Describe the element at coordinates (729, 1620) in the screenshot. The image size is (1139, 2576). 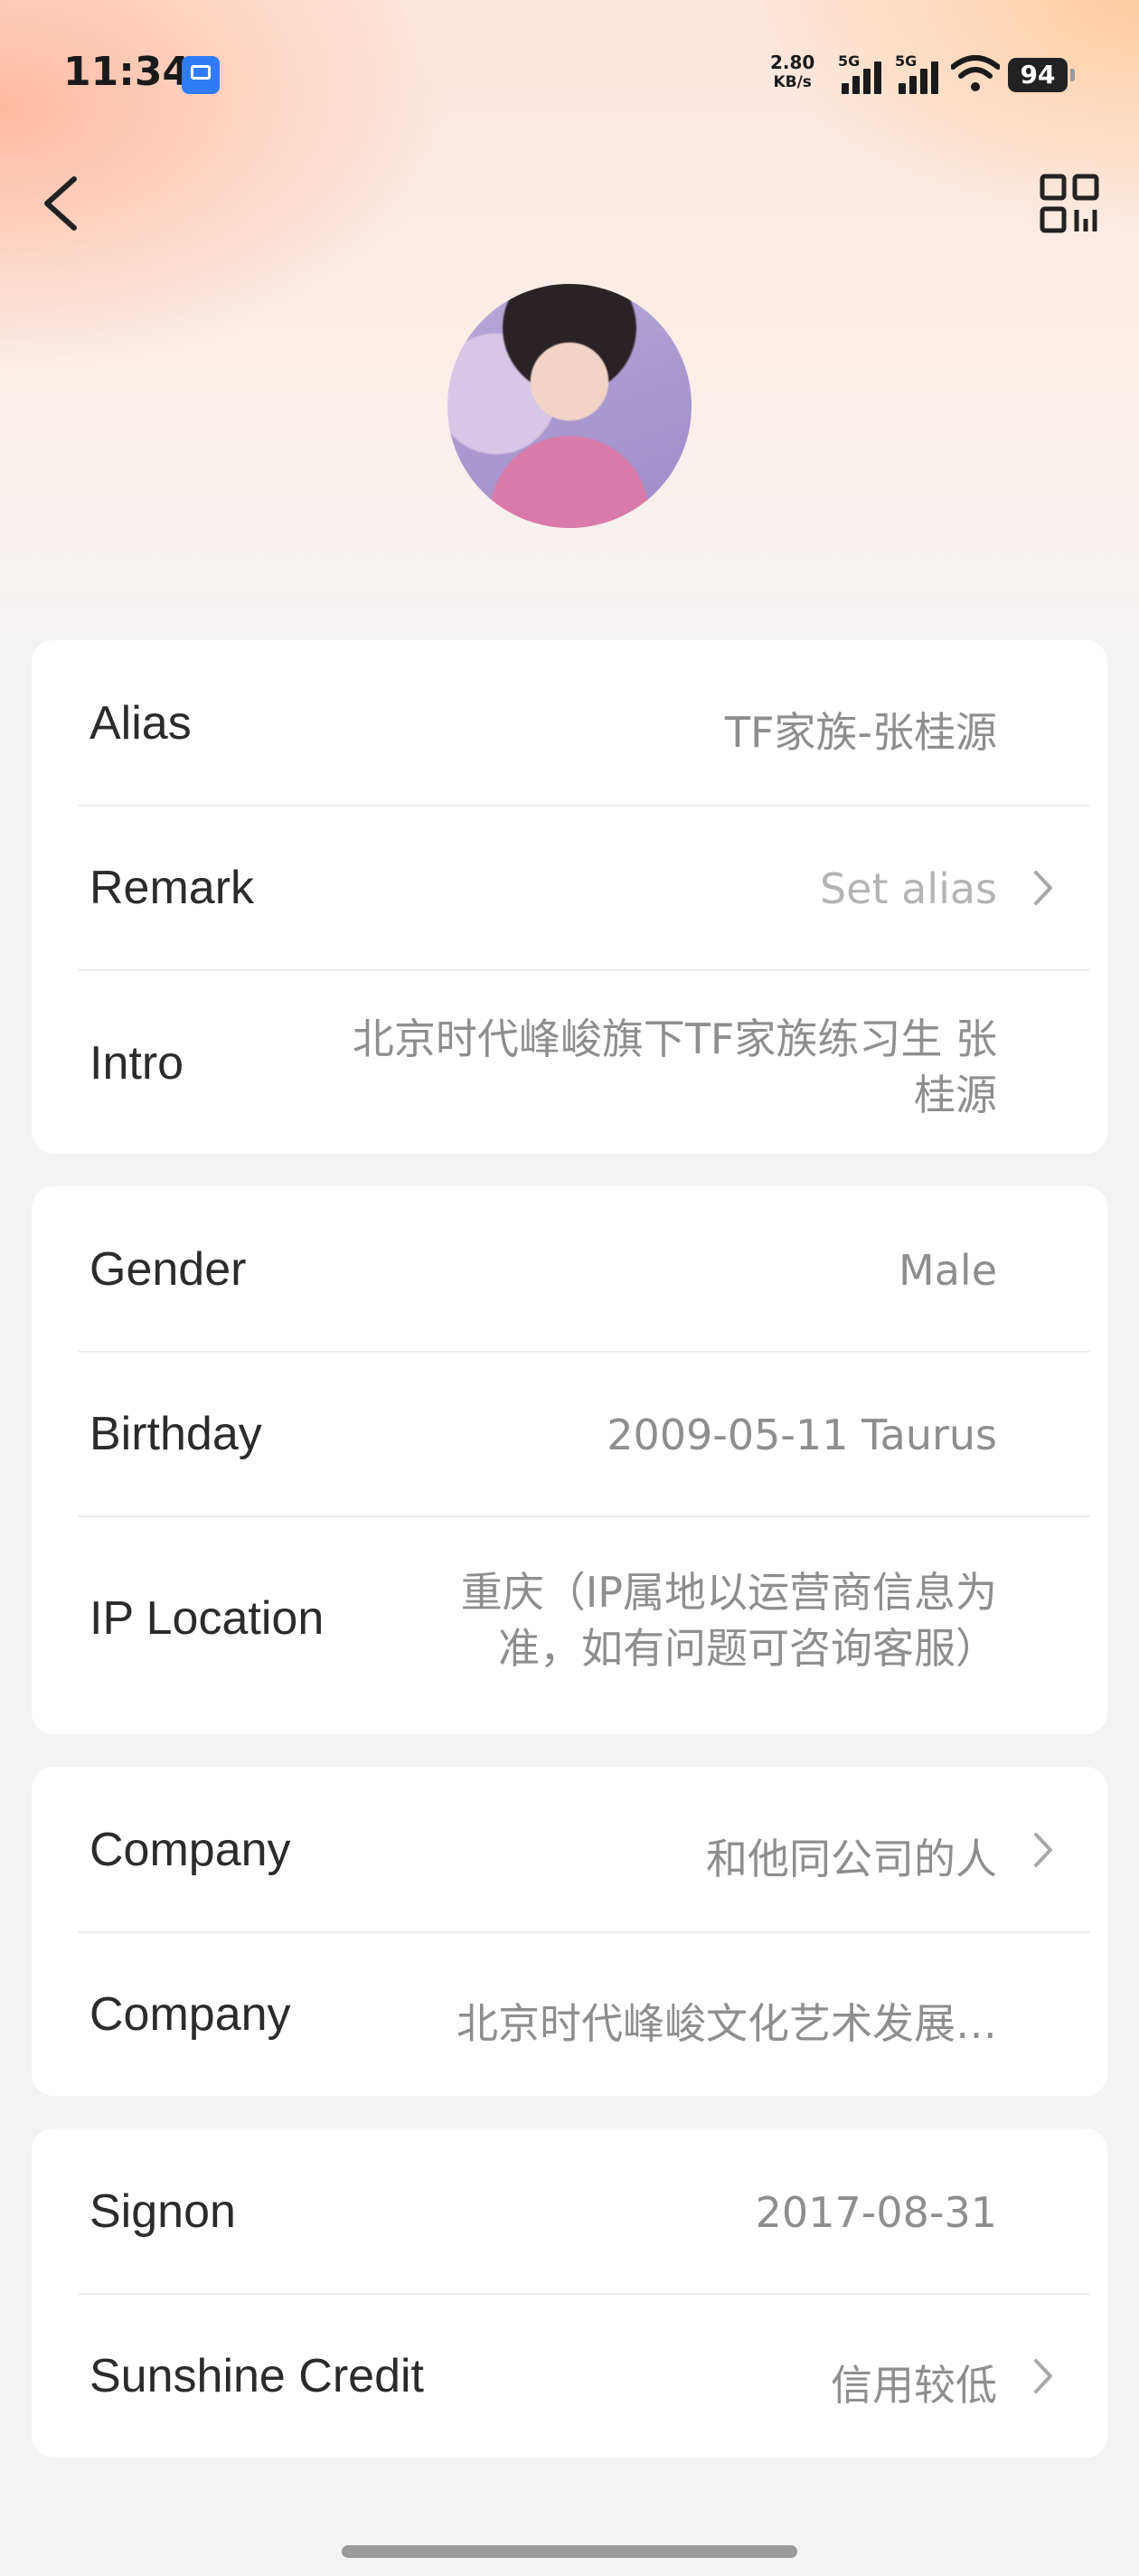
I see `ip-location-value: 重庆（IP属地以运营商信息为 准，如有问题可咨询客服）` at that location.